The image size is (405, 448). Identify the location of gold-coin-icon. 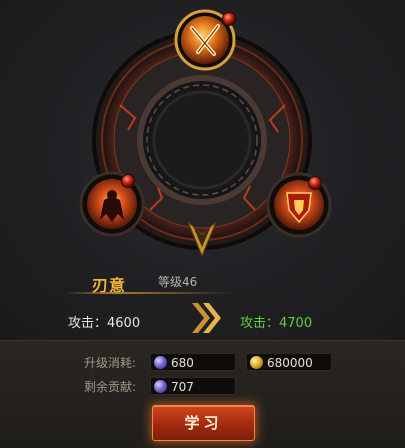
(256, 362).